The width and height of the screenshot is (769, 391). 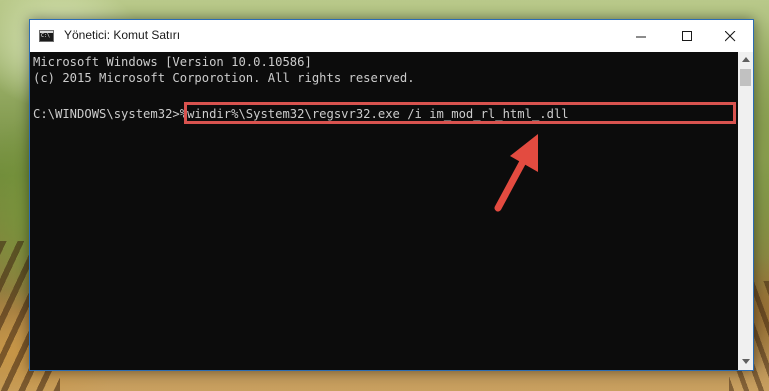 I want to click on console-line-version: Microsoft Windows [Version 10.0.10586], so click(x=172, y=62).